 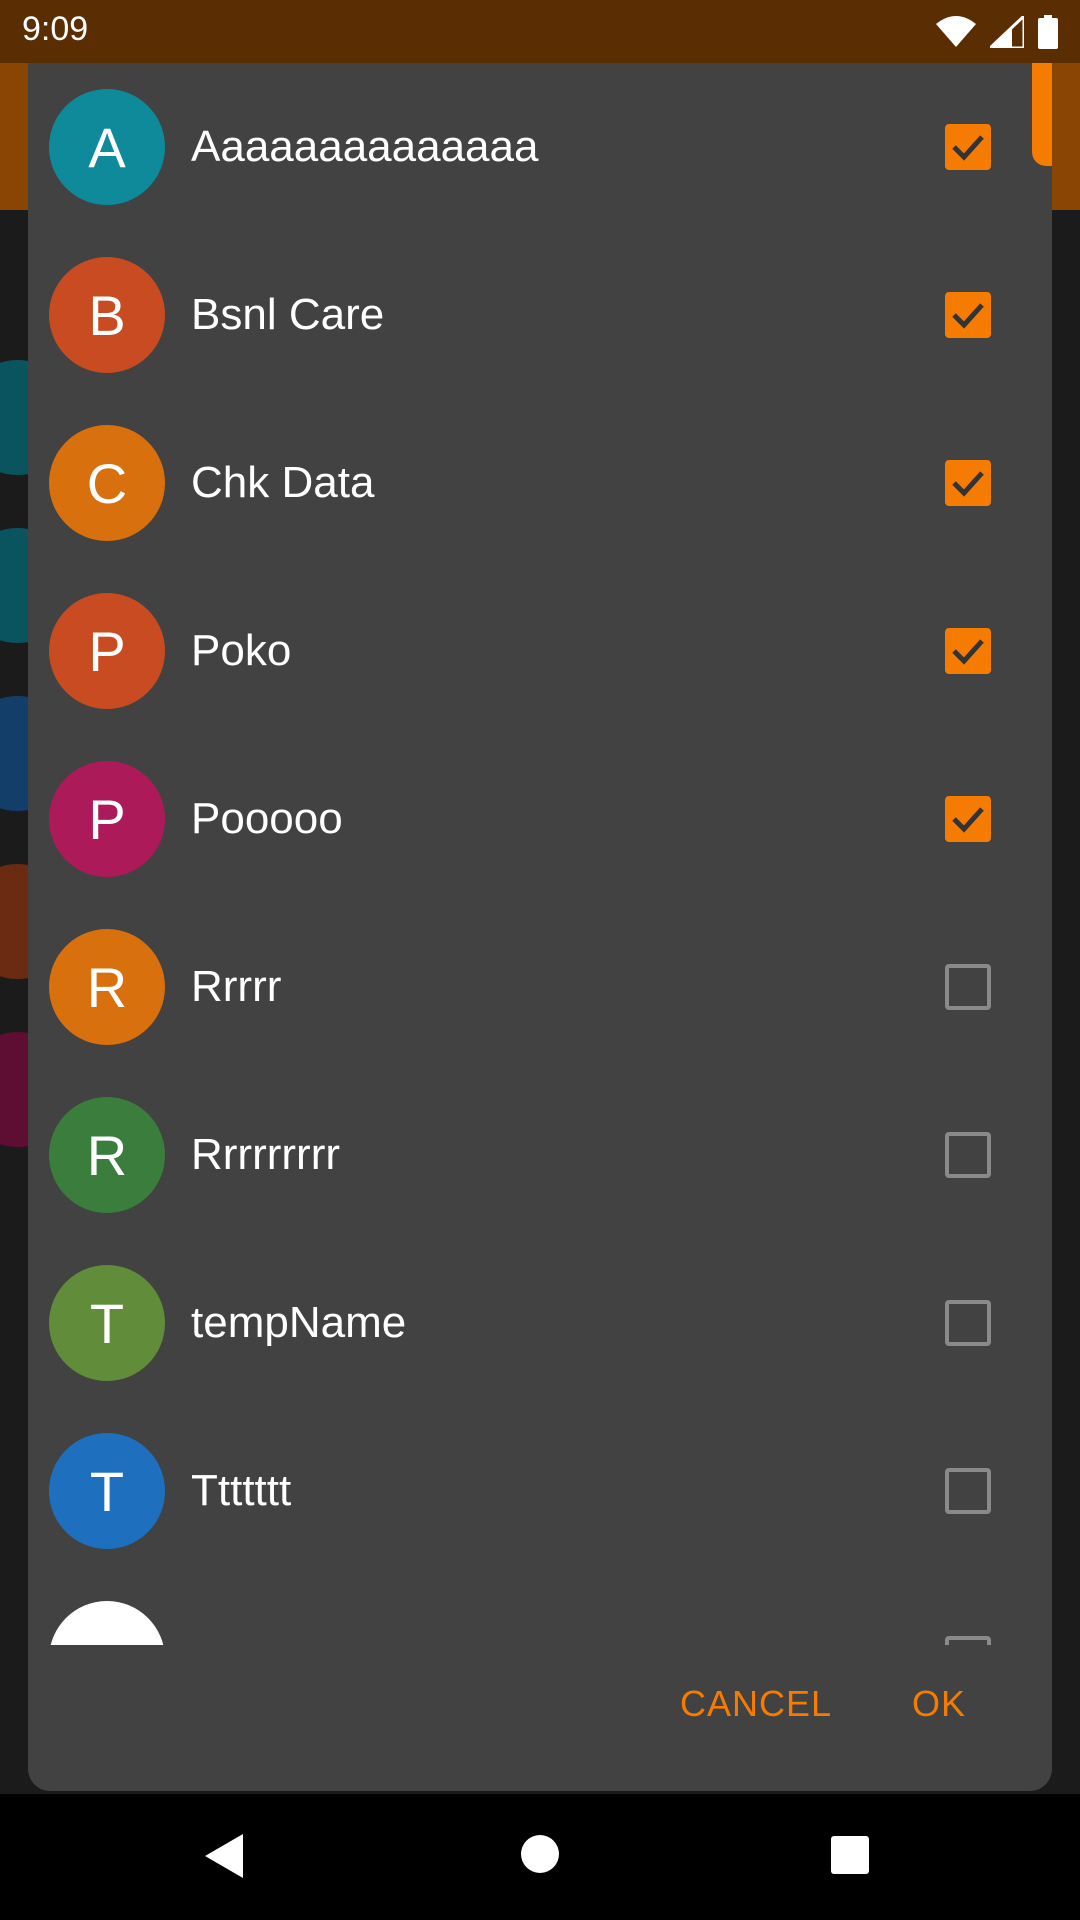 I want to click on contact-name: Rrrrrrrrr, so click(x=265, y=1154).